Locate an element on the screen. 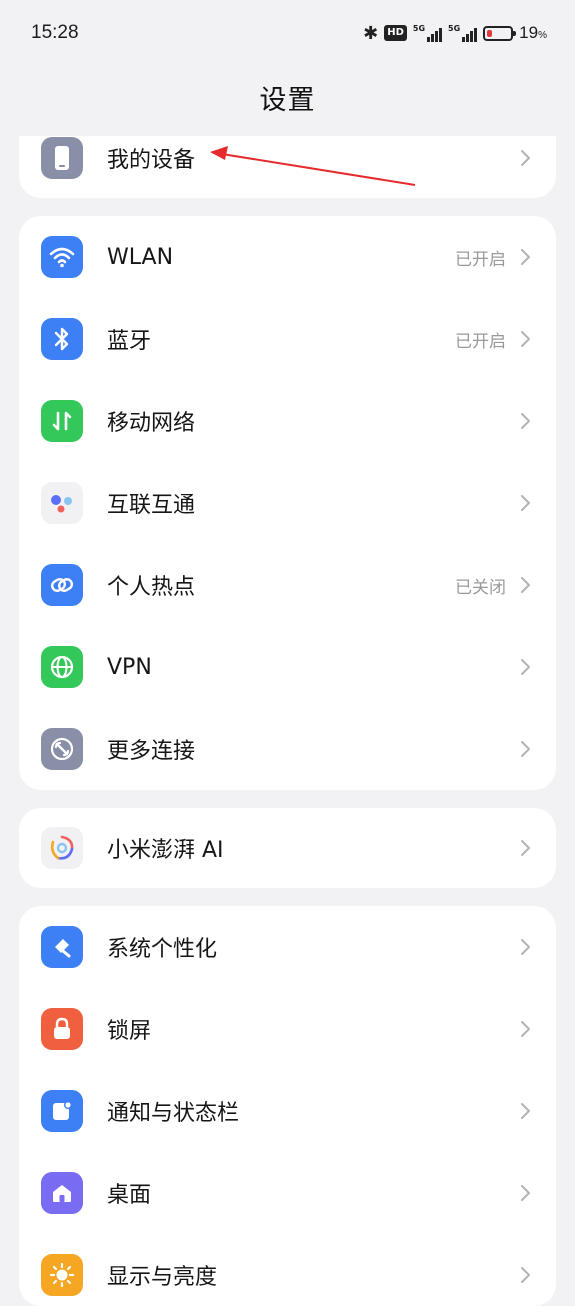 This screenshot has width=575, height=1306. settings-item-label: 移动网络 is located at coordinates (151, 423).